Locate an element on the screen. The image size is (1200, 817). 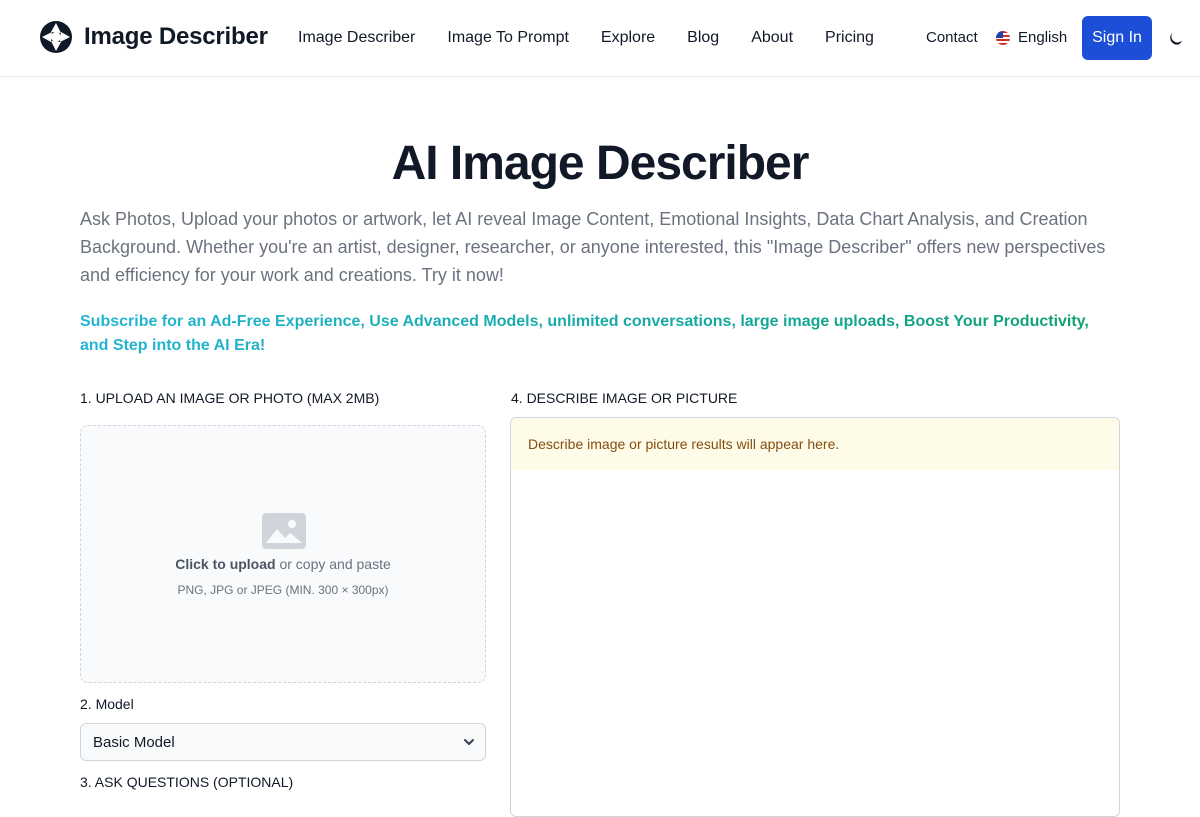
model-select: Basic Model is located at coordinates (283, 742).